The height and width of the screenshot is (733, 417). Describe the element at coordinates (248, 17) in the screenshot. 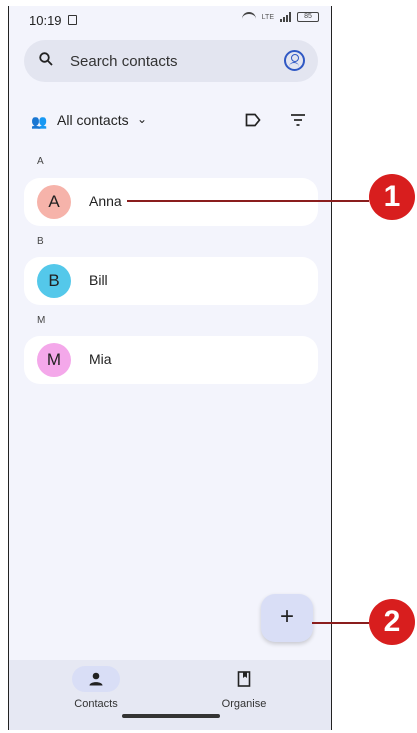

I see `wifi-icon` at that location.